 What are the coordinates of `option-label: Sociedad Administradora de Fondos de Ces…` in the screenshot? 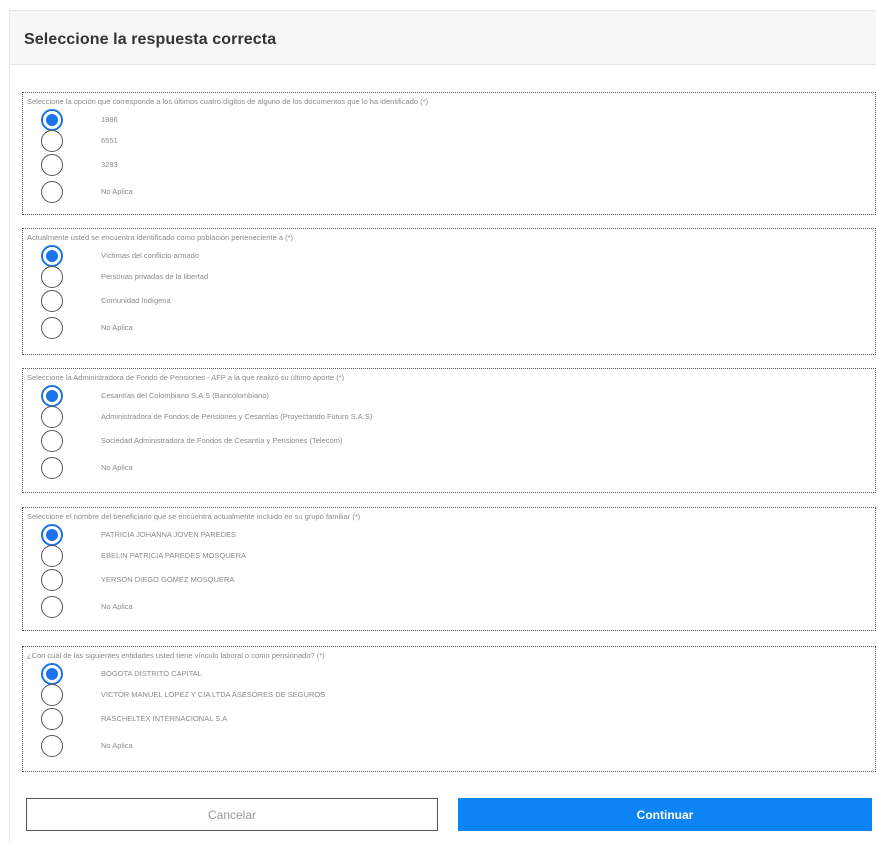 It's located at (222, 440).